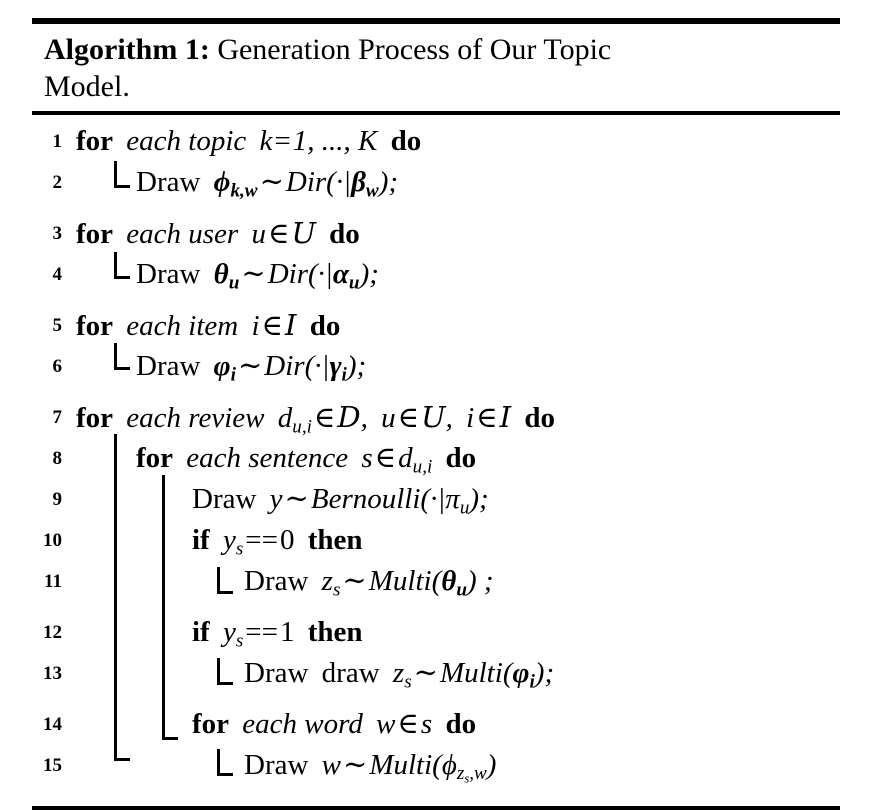 The height and width of the screenshot is (810, 872). I want to click on line-content-12: if ys==1 then, so click(277, 632).